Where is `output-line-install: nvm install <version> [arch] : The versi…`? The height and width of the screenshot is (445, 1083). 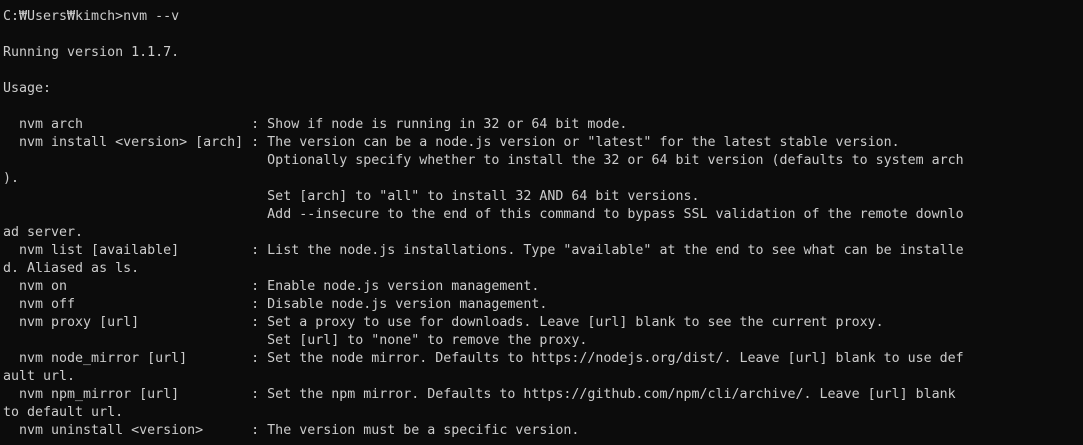
output-line-install: nvm install <version> [arch] : The versi… is located at coordinates (451, 142).